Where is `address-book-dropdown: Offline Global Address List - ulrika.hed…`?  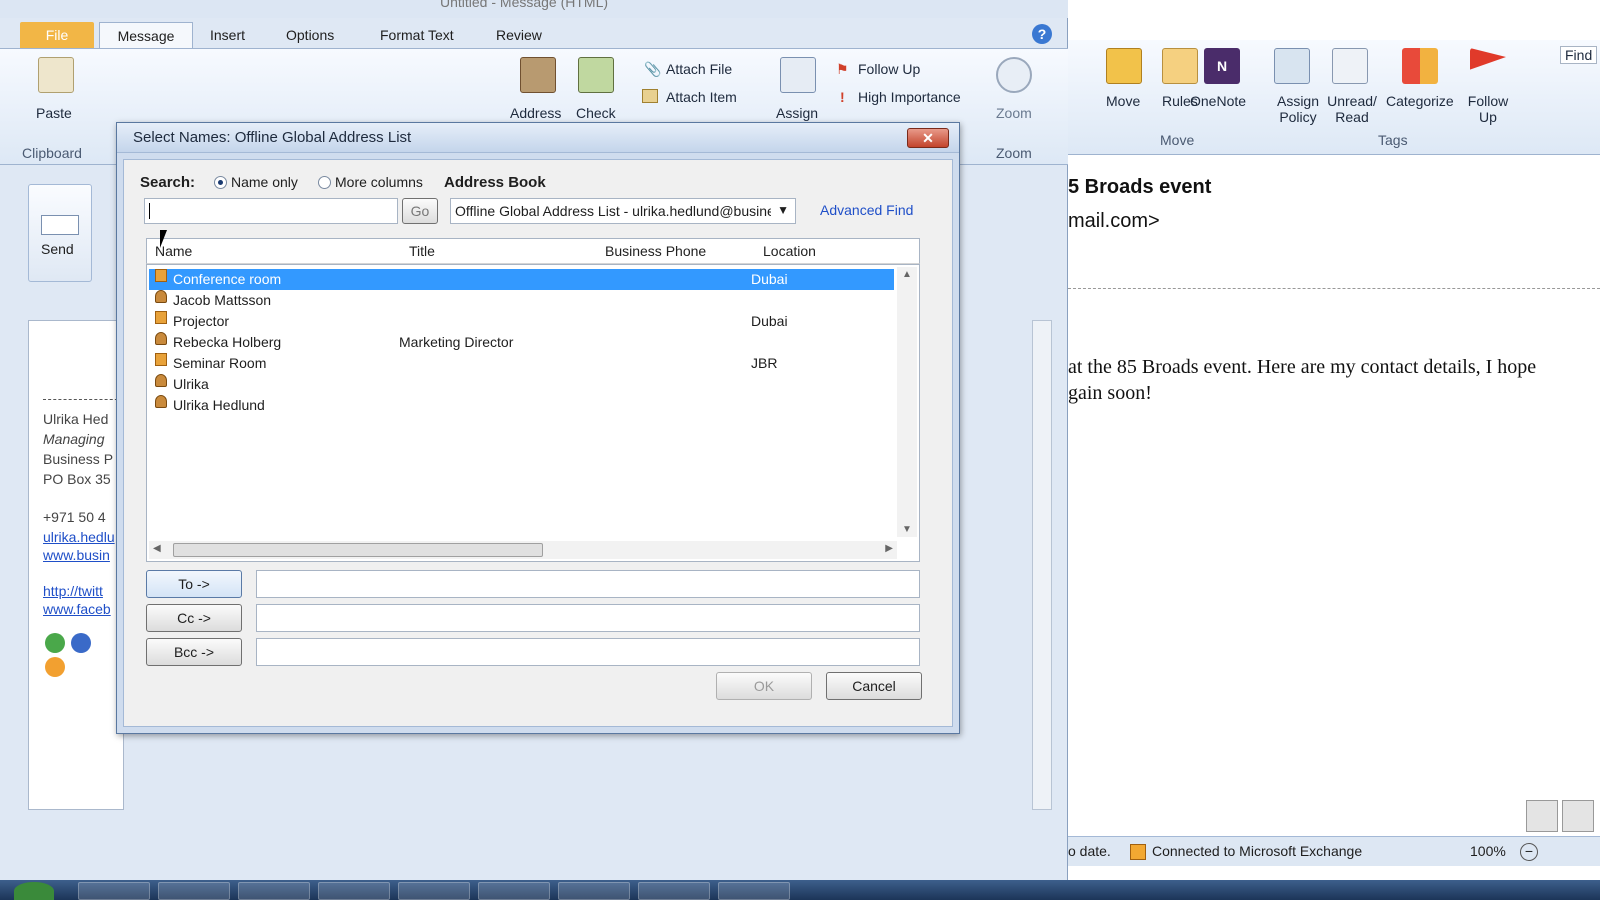
address-book-dropdown: Offline Global Address List - ulrika.hed… is located at coordinates (623, 211).